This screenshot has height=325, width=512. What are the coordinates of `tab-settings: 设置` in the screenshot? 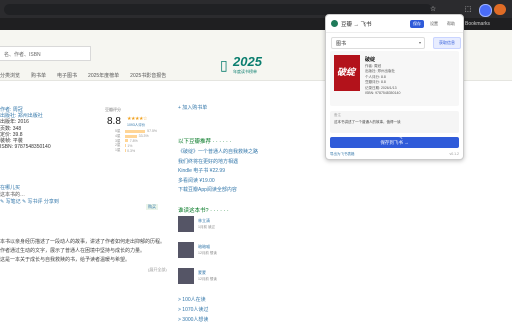 It's located at (434, 24).